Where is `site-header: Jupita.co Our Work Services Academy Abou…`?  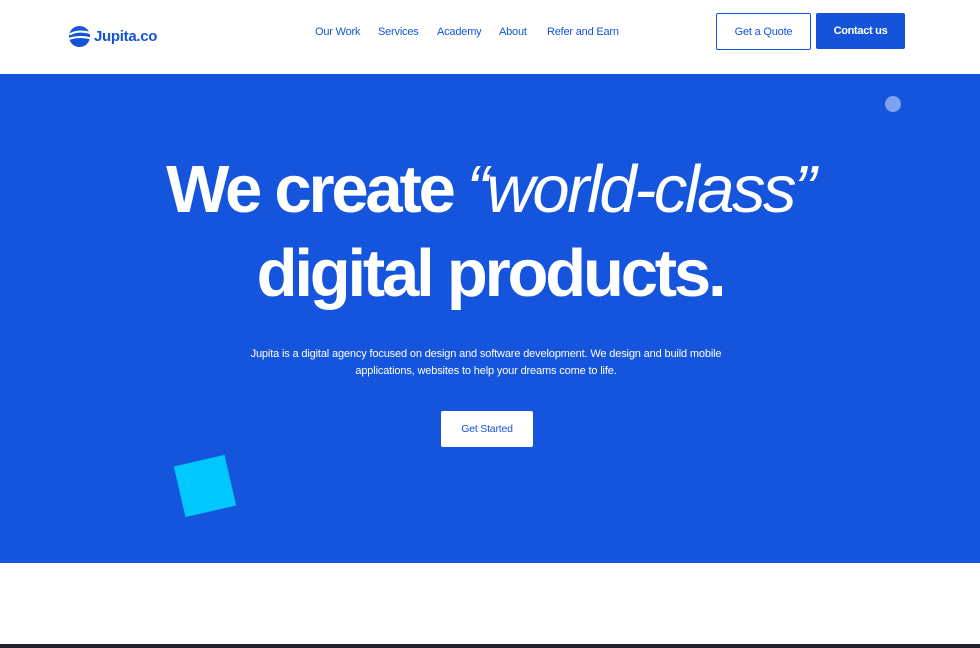
site-header: Jupita.co Our Work Services Academy Abou… is located at coordinates (490, 37).